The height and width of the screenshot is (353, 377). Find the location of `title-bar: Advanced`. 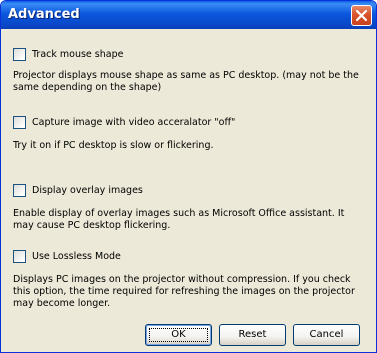

title-bar: Advanced is located at coordinates (188, 15).